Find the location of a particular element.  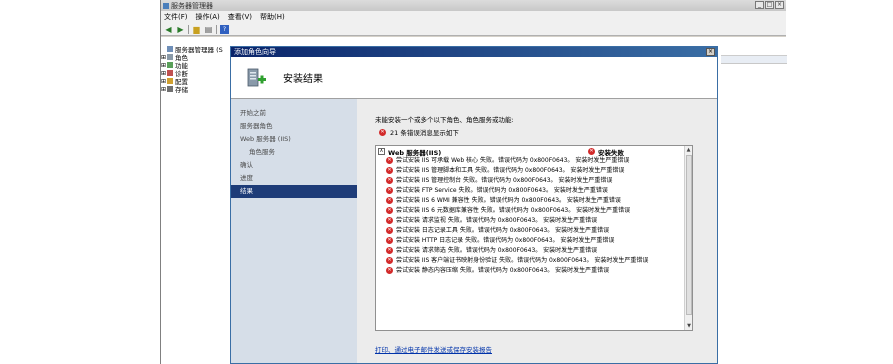

actions-pane-header is located at coordinates (754, 60).